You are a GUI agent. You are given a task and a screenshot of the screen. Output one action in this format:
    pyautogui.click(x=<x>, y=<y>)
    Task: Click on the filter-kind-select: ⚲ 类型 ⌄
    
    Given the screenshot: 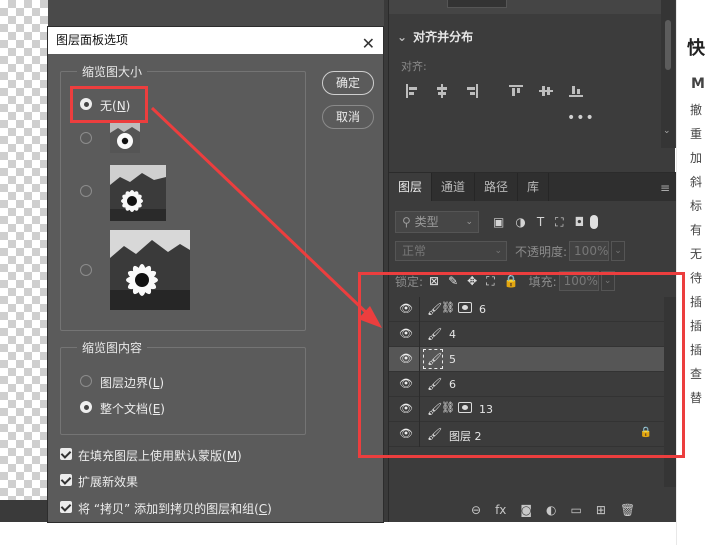 What is the action you would take?
    pyautogui.click(x=437, y=222)
    